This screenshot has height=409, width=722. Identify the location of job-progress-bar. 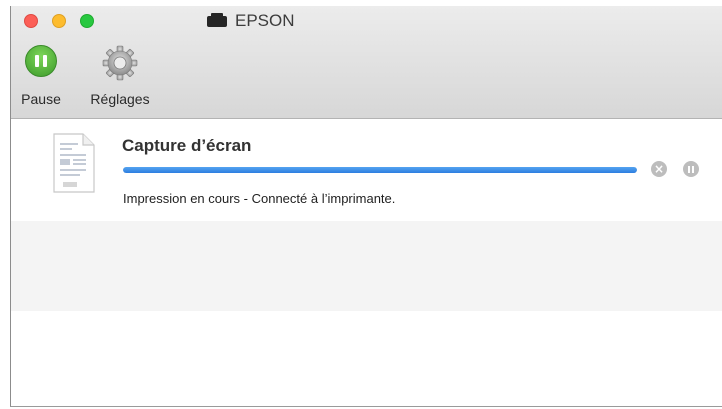
(380, 170).